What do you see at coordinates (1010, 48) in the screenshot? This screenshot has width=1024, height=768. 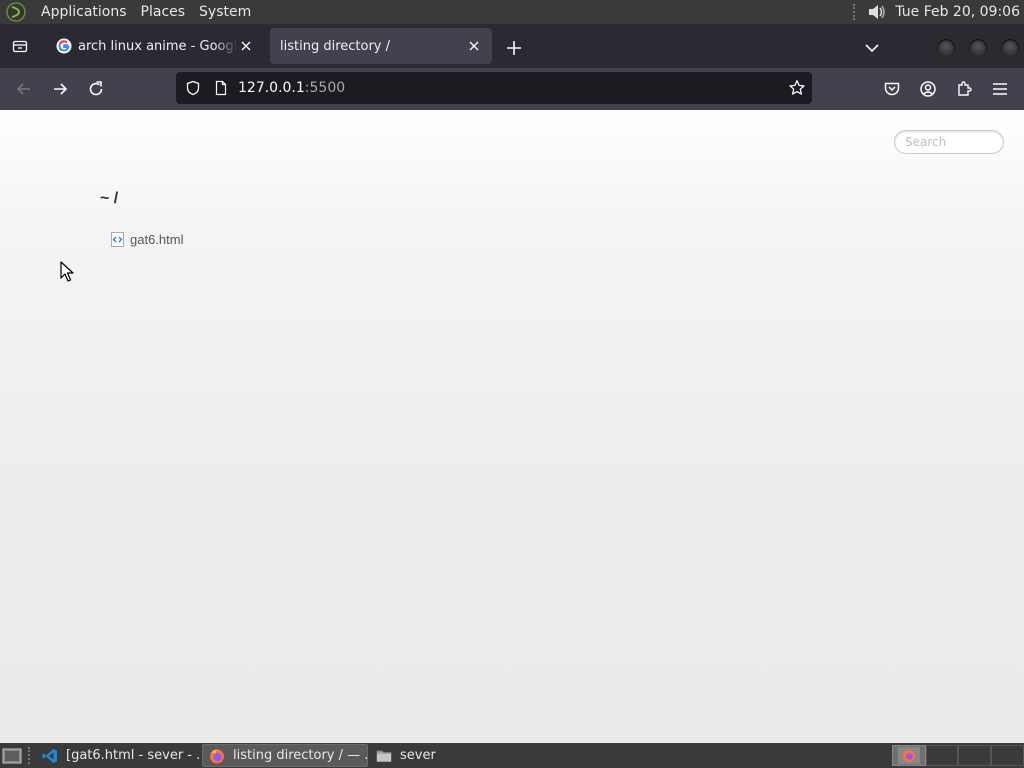 I see `close-window-button` at bounding box center [1010, 48].